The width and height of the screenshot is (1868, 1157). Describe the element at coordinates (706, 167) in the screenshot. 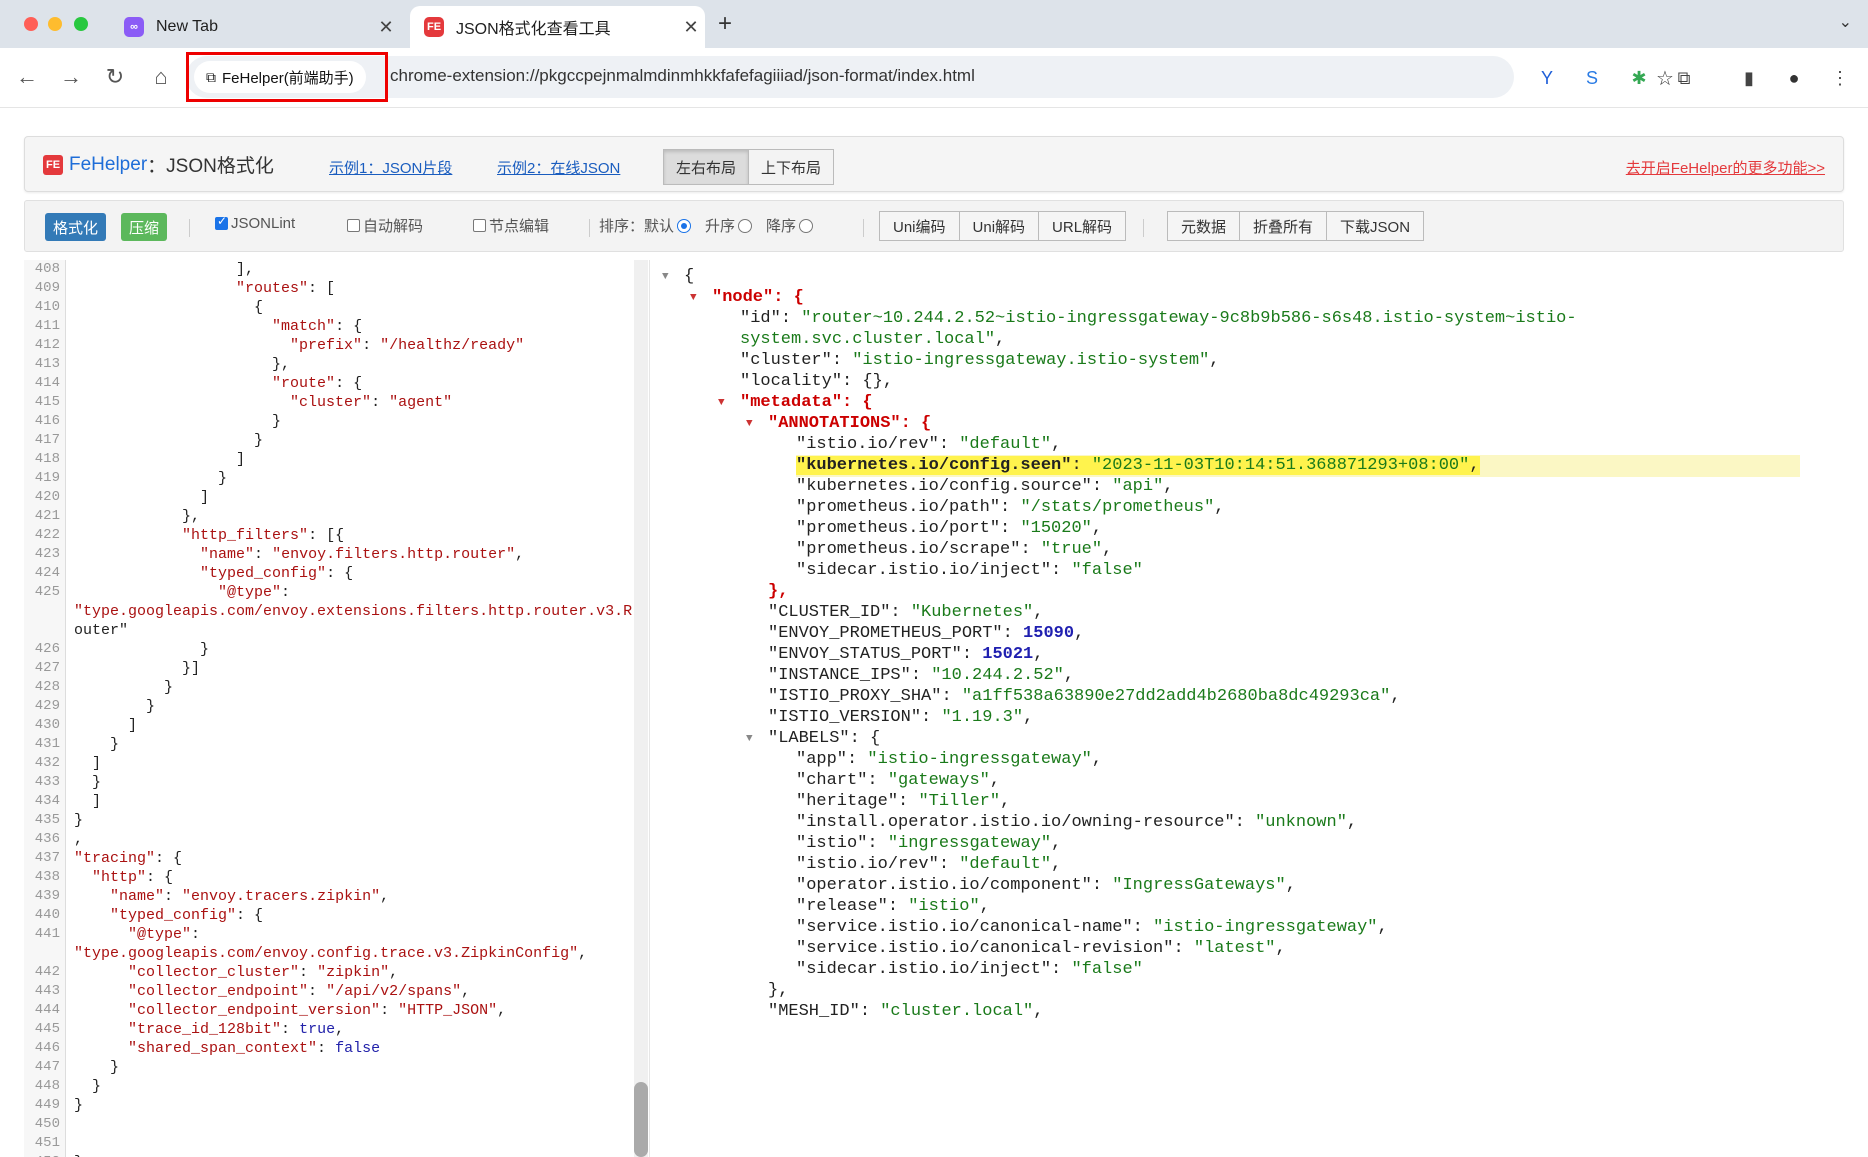

I see `layout-left-right-button: 左右布局` at that location.